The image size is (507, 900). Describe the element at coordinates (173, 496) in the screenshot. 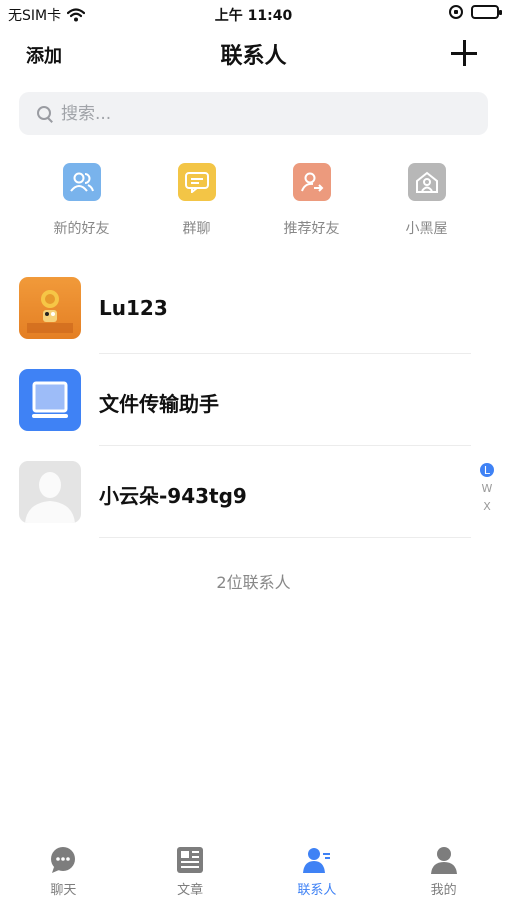

I see `contact-name: 小云朵-943tg9` at that location.